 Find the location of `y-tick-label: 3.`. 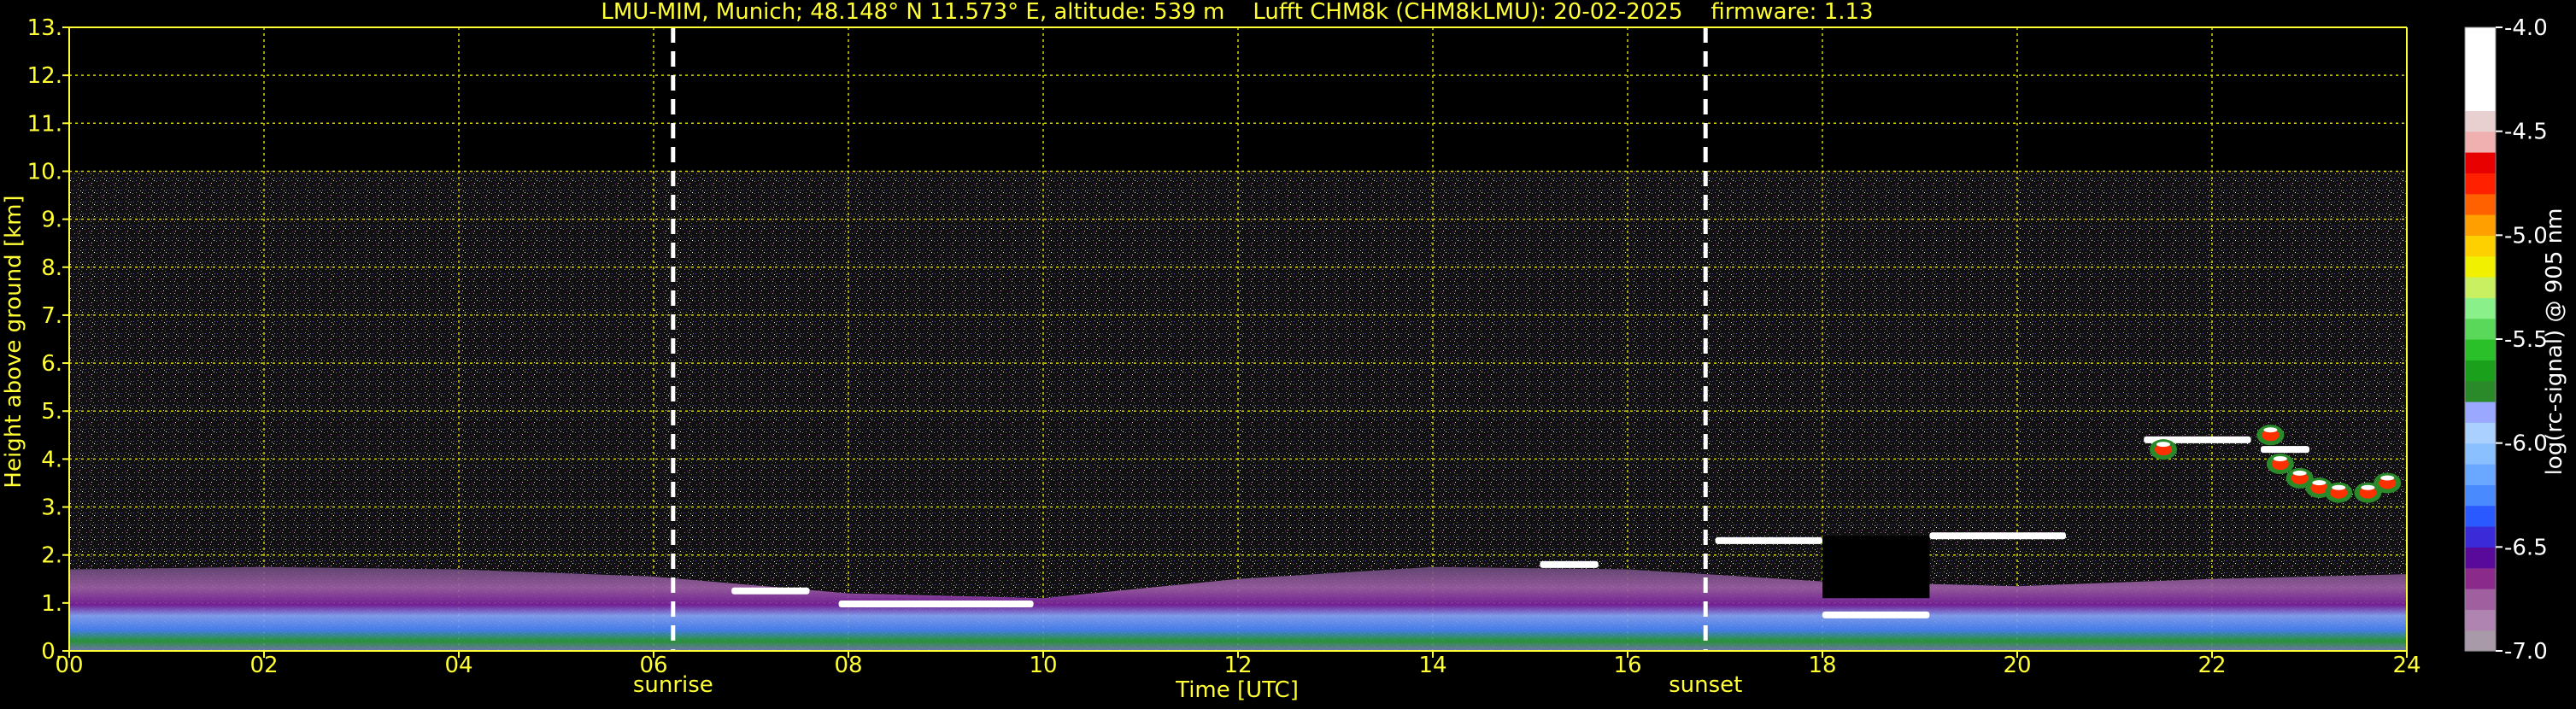

y-tick-label: 3. is located at coordinates (51, 508).